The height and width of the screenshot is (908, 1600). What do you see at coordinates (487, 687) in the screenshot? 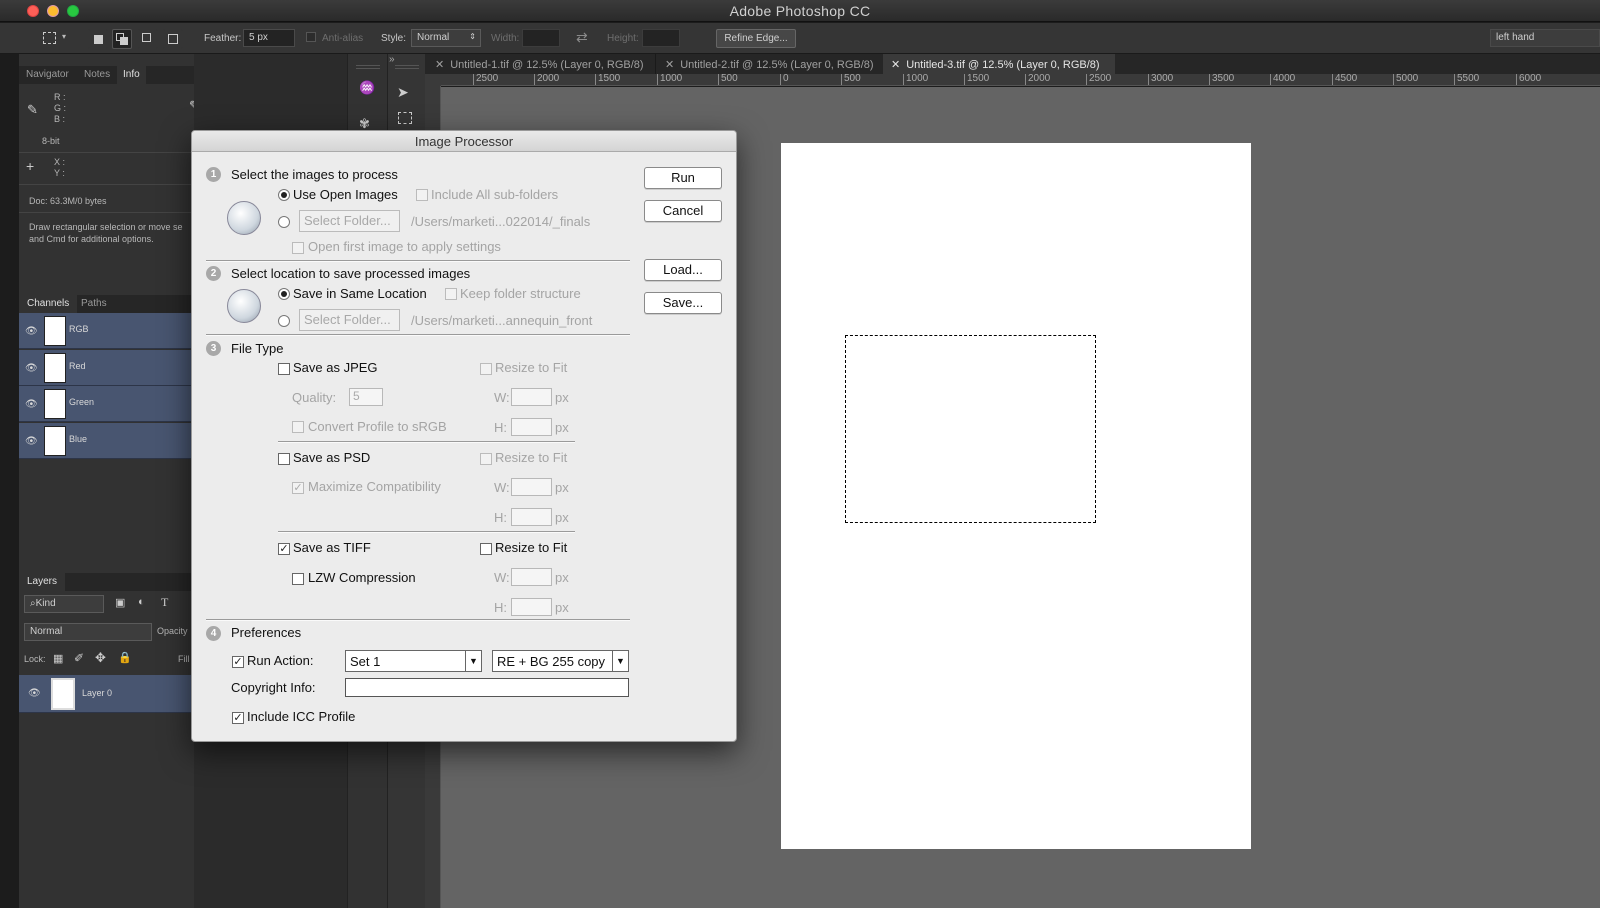
I see `copyright-input` at bounding box center [487, 687].